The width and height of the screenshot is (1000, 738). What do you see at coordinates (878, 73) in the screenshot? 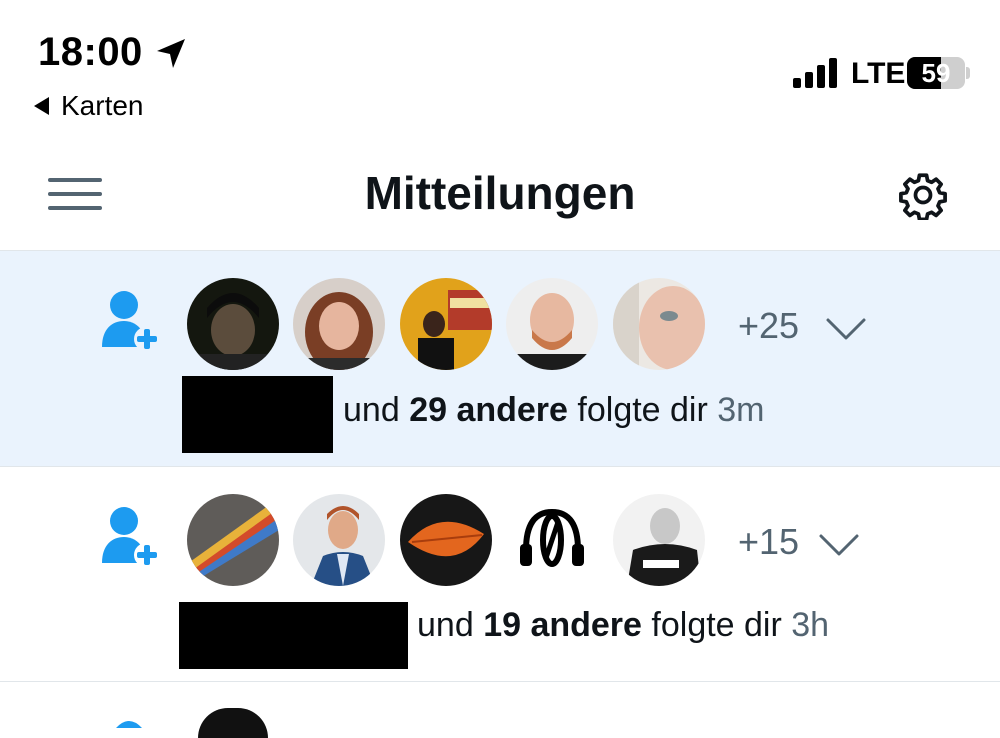
I see `network-type: LTE` at bounding box center [878, 73].